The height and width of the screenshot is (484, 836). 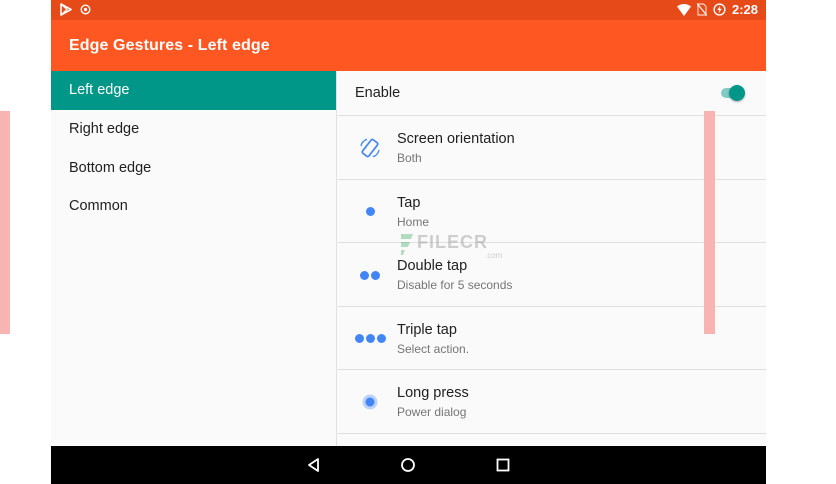 I want to click on gesture-subtitle: Both, so click(x=409, y=158).